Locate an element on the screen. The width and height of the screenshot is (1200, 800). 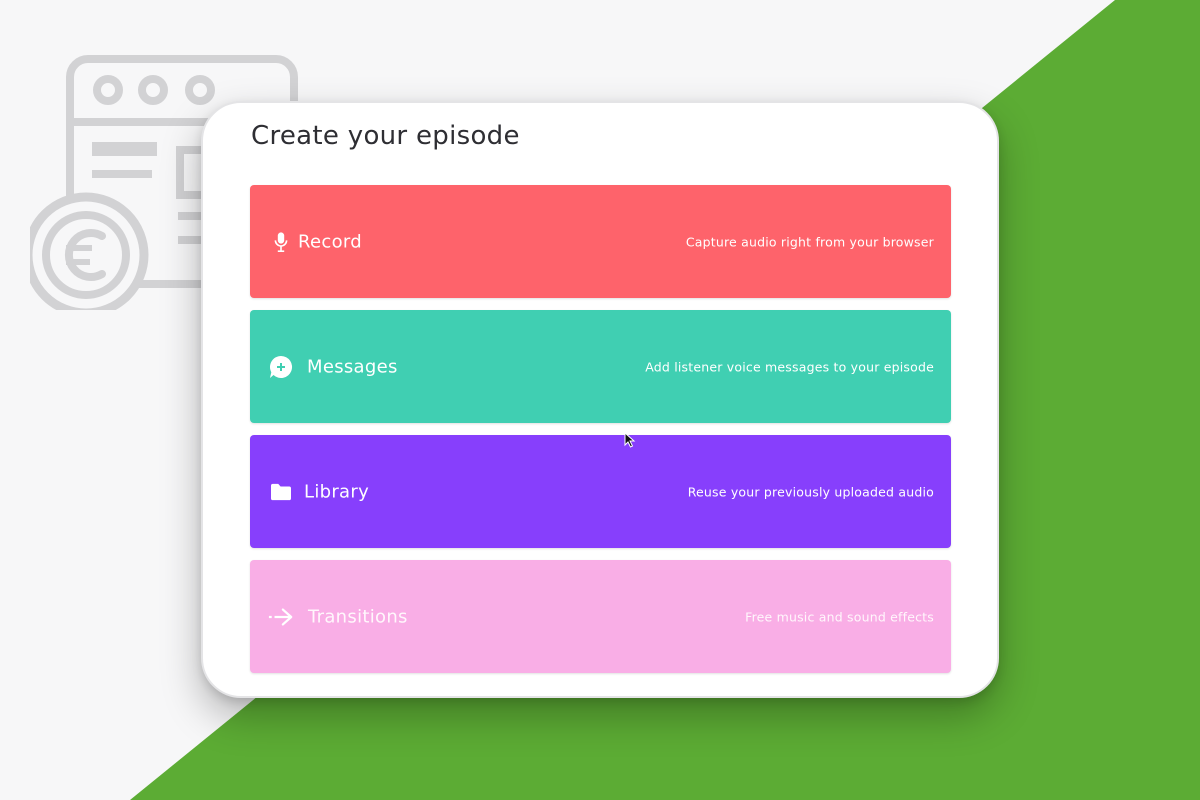
folder-icon is located at coordinates (281, 492).